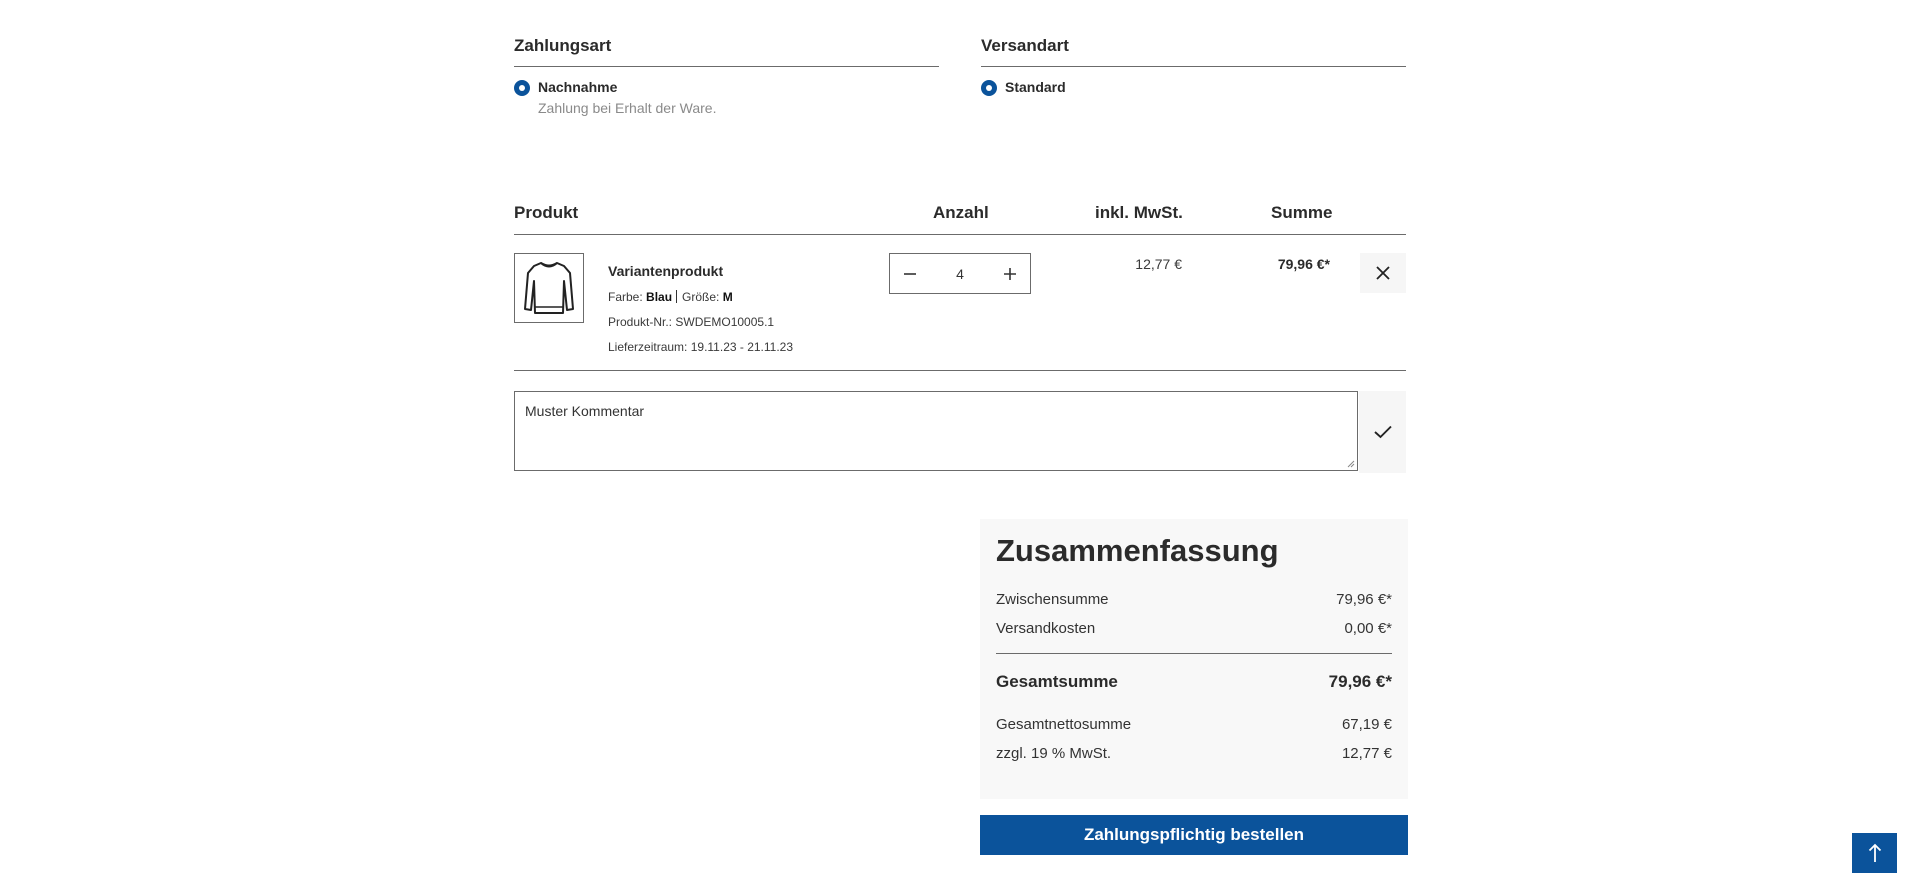  I want to click on shipping-radio, so click(989, 88).